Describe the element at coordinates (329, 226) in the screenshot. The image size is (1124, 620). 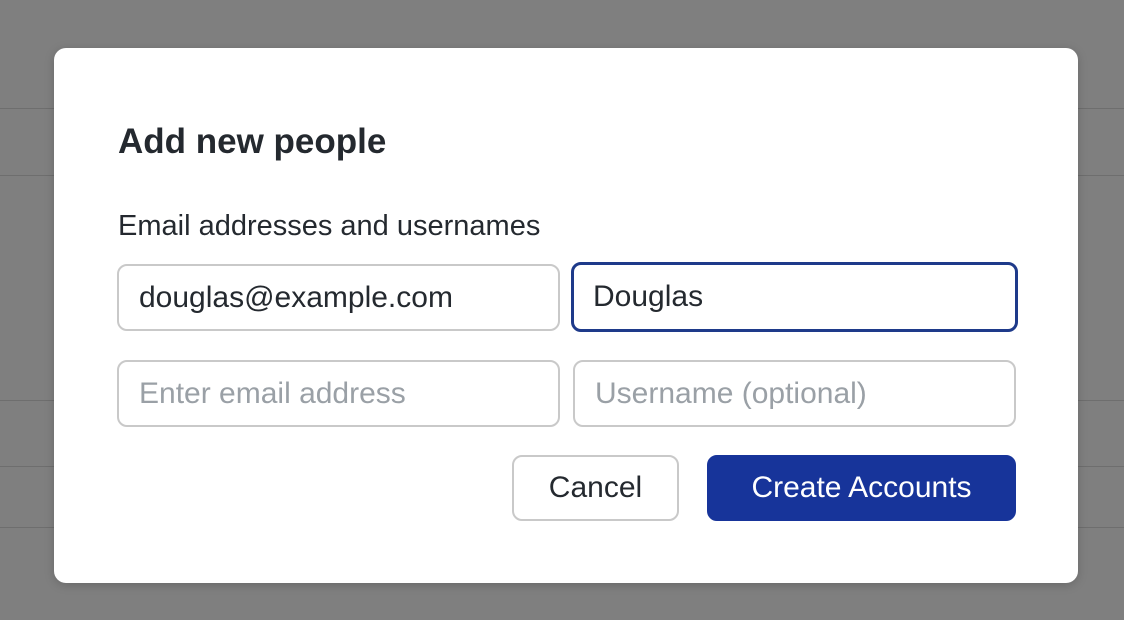
I see `emails-usernames-label: Email addresses and usernames` at that location.